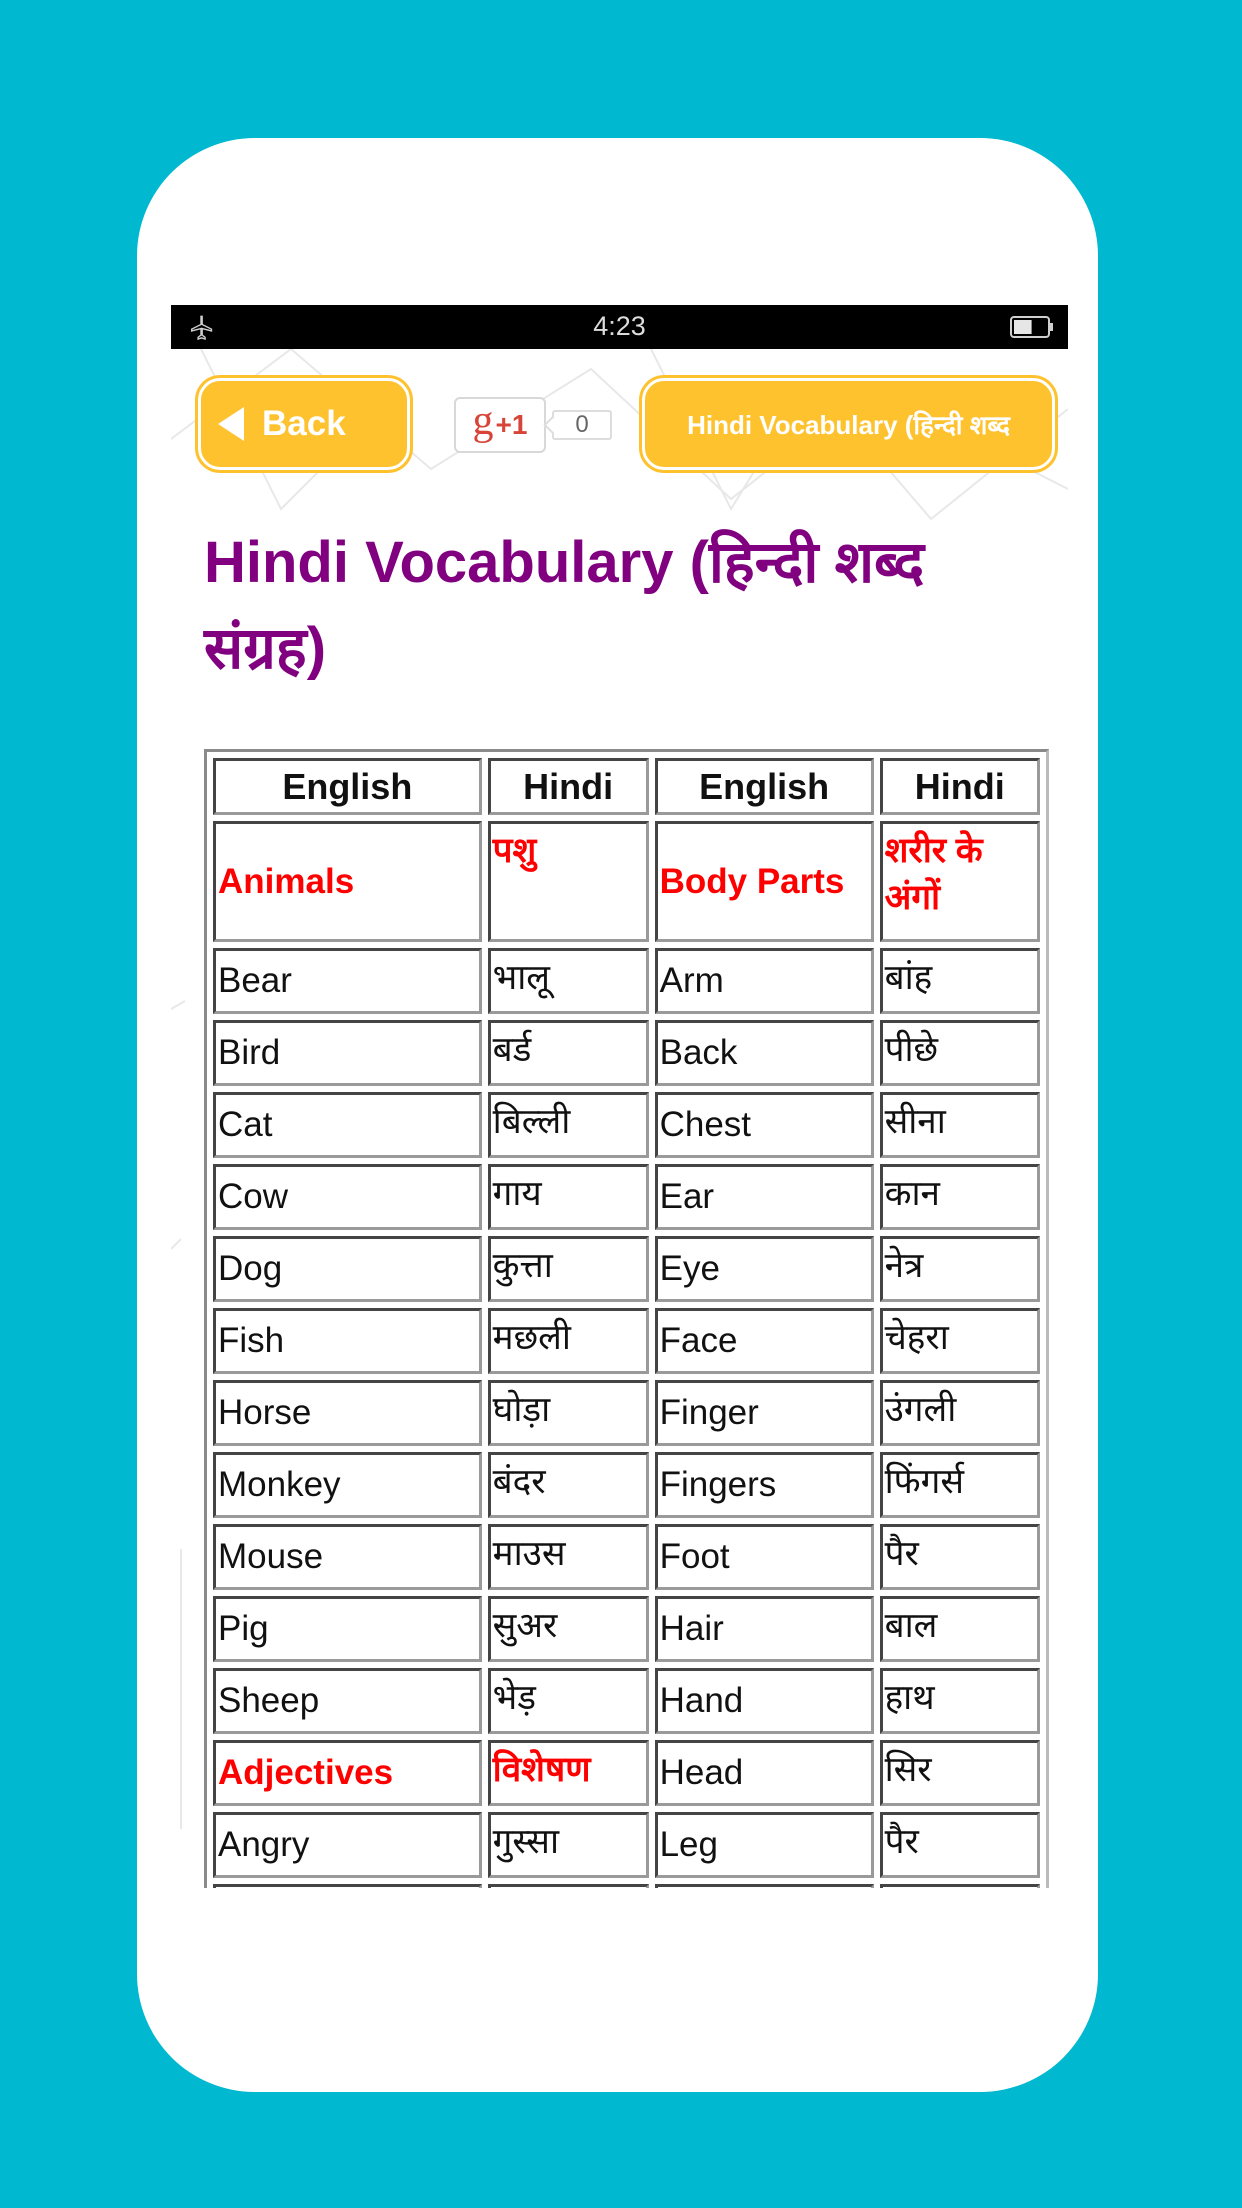 The image size is (1242, 2208). What do you see at coordinates (347, 1629) in the screenshot?
I see `english-cell: Pig` at bounding box center [347, 1629].